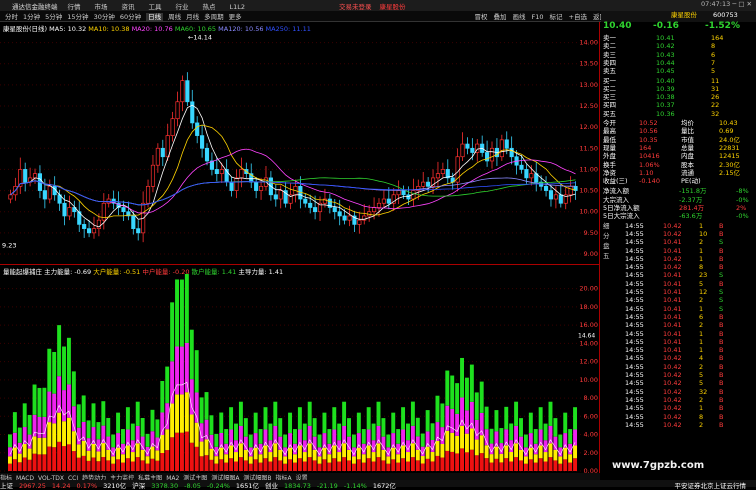 This screenshot has height=490, width=756. I want to click on maximize-icon: □, so click(741, 4).